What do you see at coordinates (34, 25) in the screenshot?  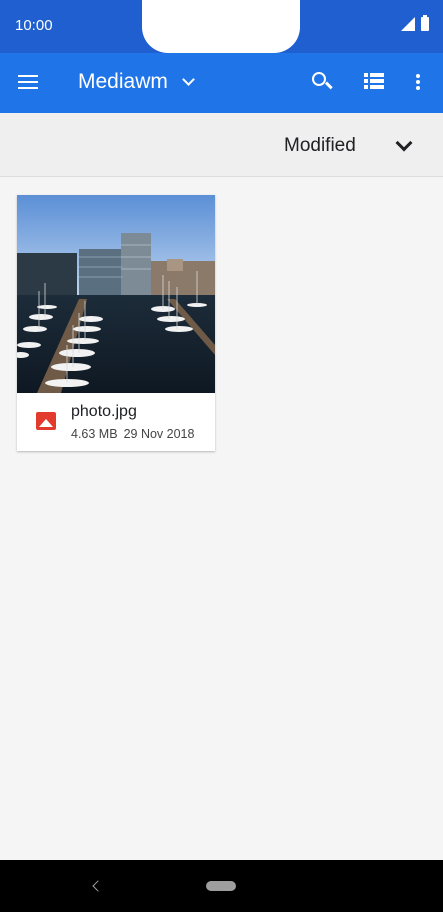 I see `status-time: 10:00` at bounding box center [34, 25].